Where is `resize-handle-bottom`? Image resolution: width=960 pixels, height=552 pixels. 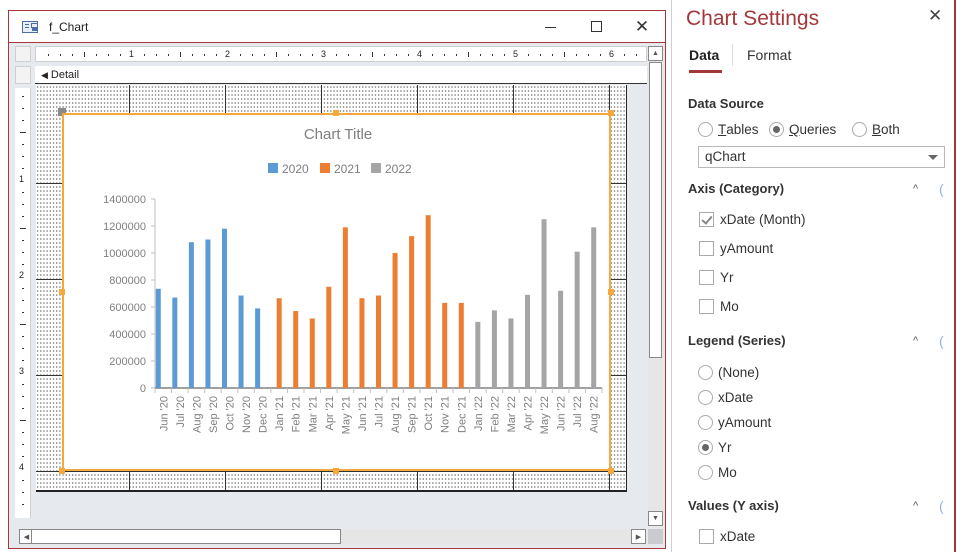
resize-handle-bottom is located at coordinates (336, 471).